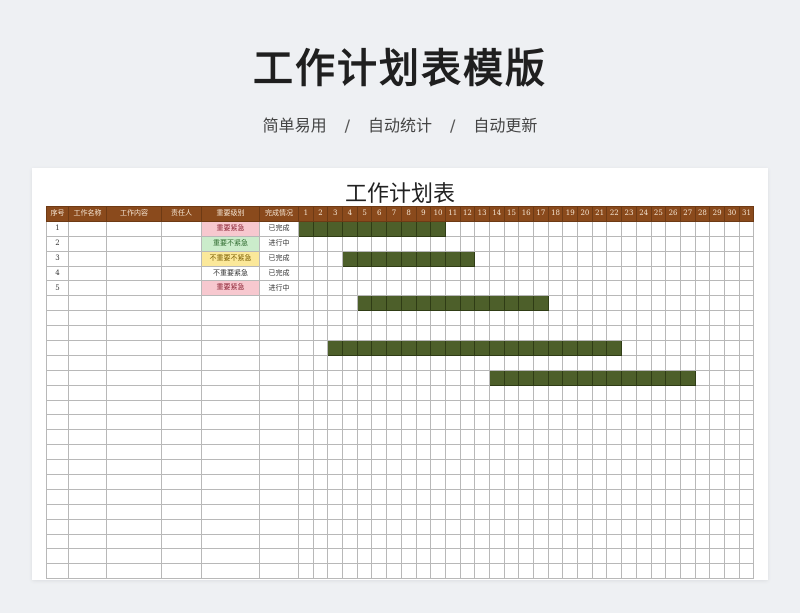 The width and height of the screenshot is (800, 613). I want to click on day-header: 30, so click(731, 214).